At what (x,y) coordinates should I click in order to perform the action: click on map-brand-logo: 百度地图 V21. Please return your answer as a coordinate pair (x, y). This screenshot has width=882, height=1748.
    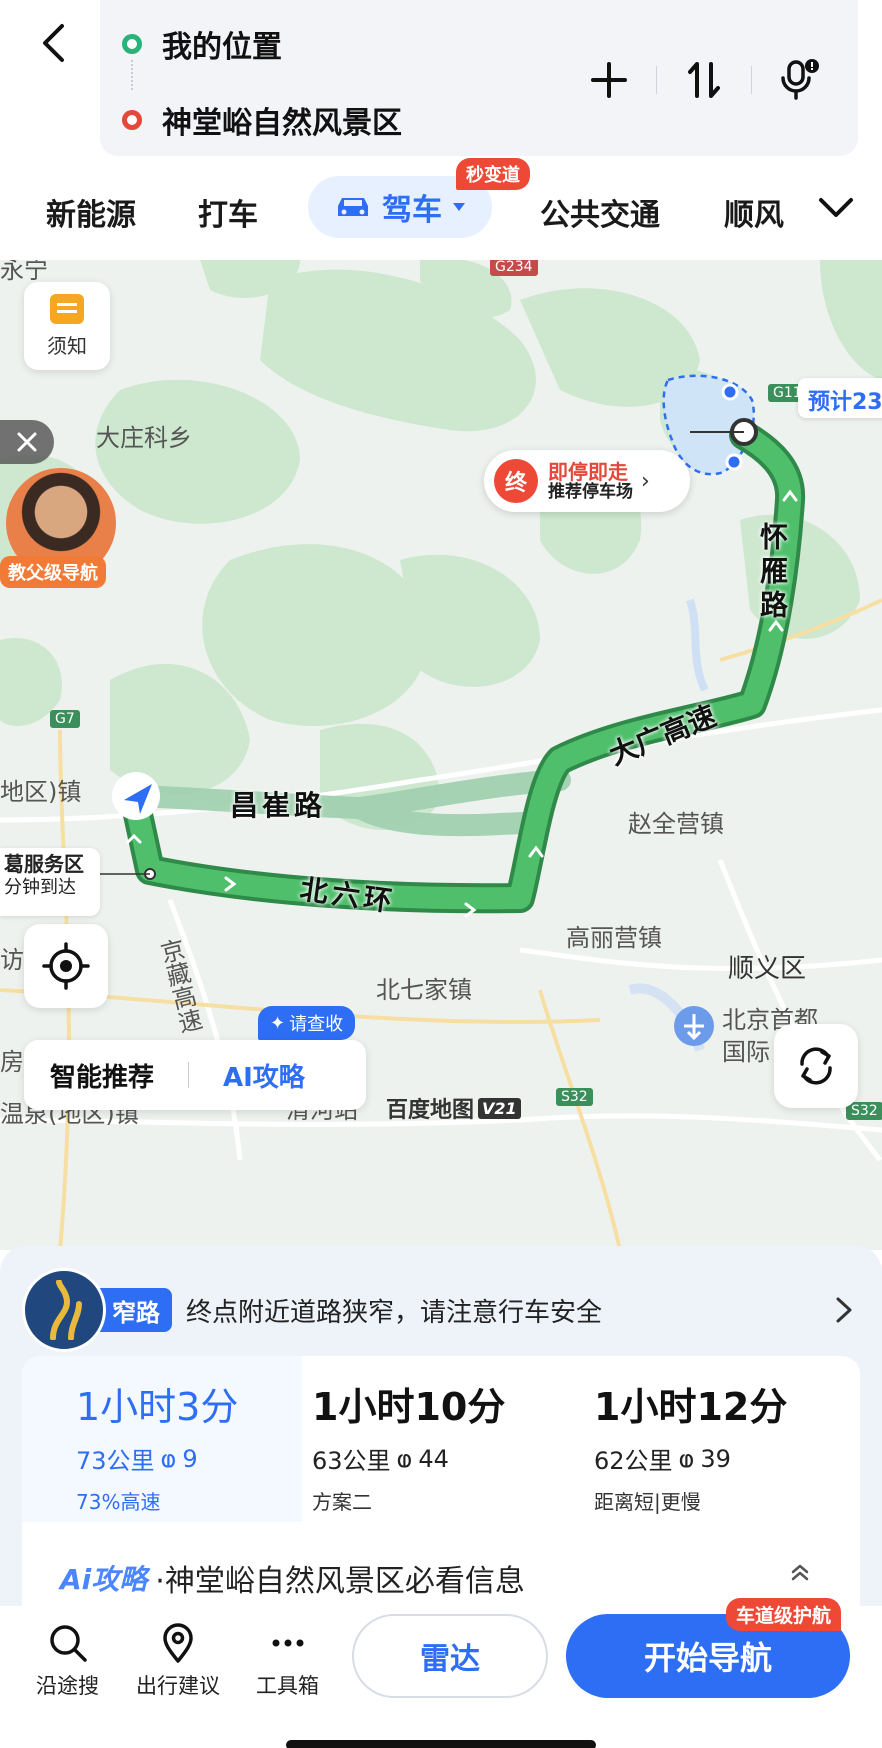
    Looking at the image, I should click on (453, 1108).